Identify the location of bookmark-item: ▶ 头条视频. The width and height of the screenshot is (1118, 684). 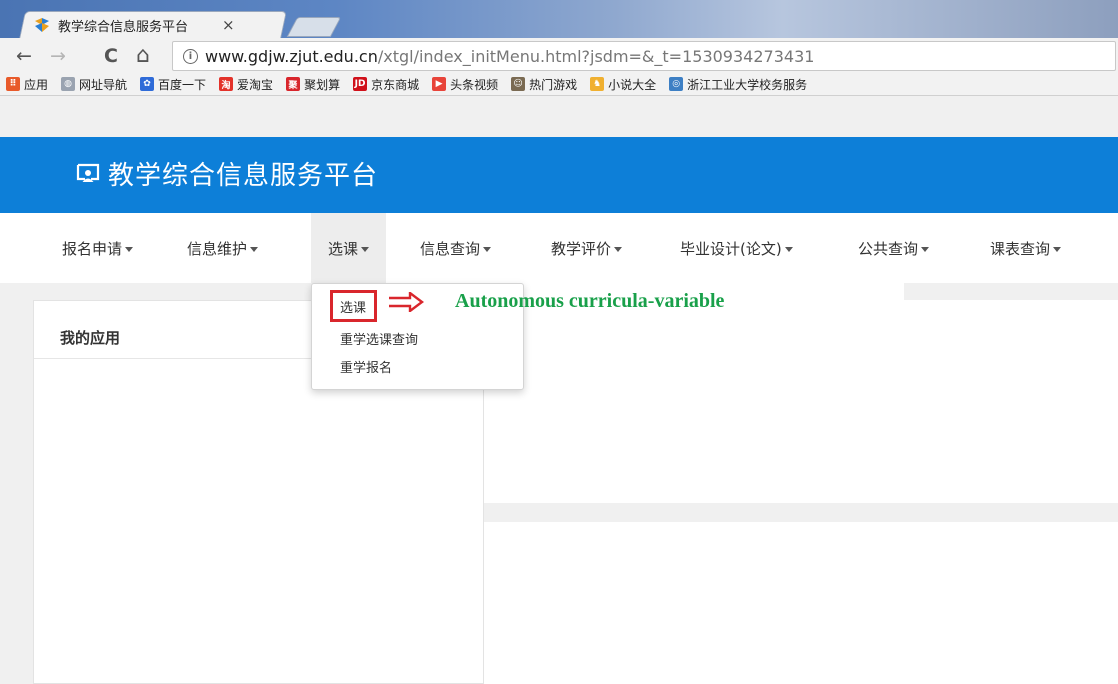
(465, 84).